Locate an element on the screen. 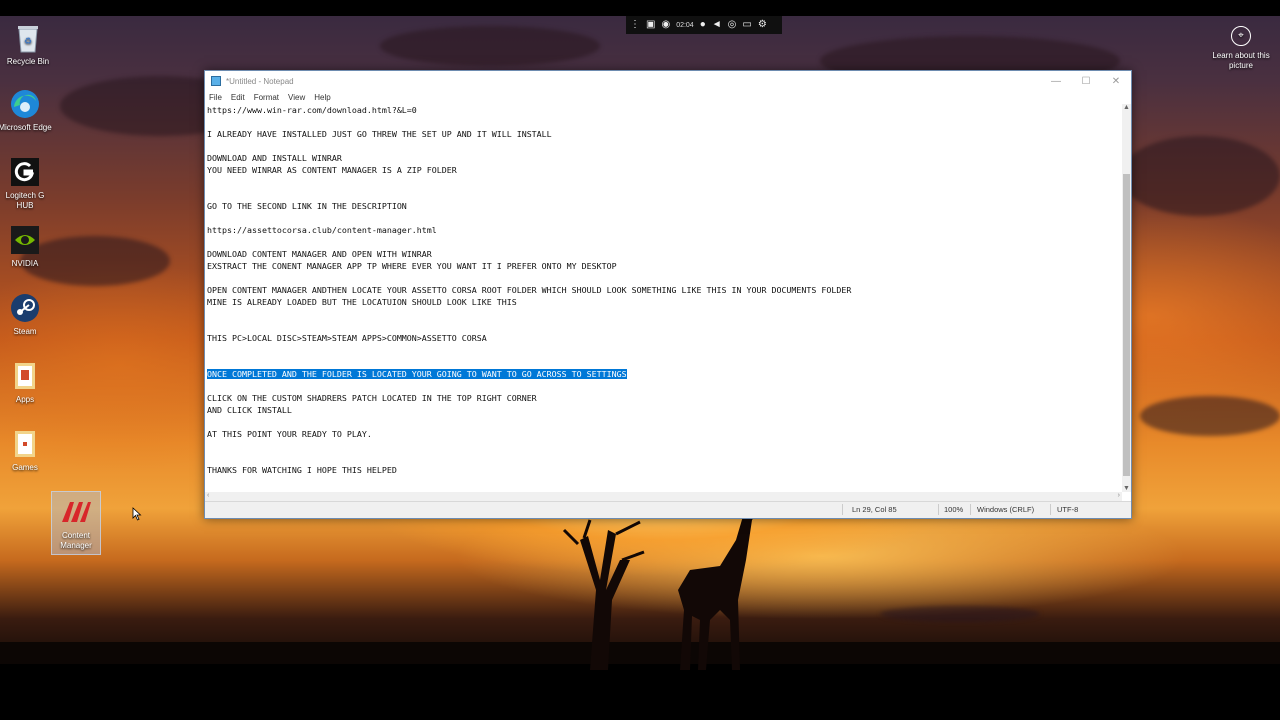 Image resolution: width=1280 pixels, height=720 pixels. desktop-icon-logitech: Logitech G HUB is located at coordinates (26, 183).